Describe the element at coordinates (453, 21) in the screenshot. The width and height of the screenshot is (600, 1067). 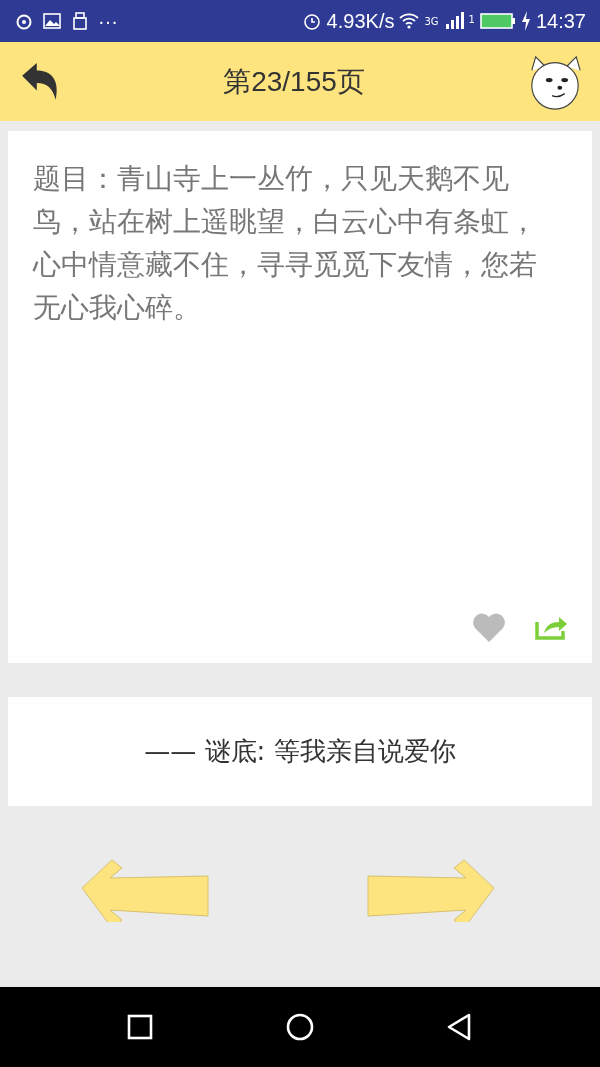
I see `signal-icon` at that location.